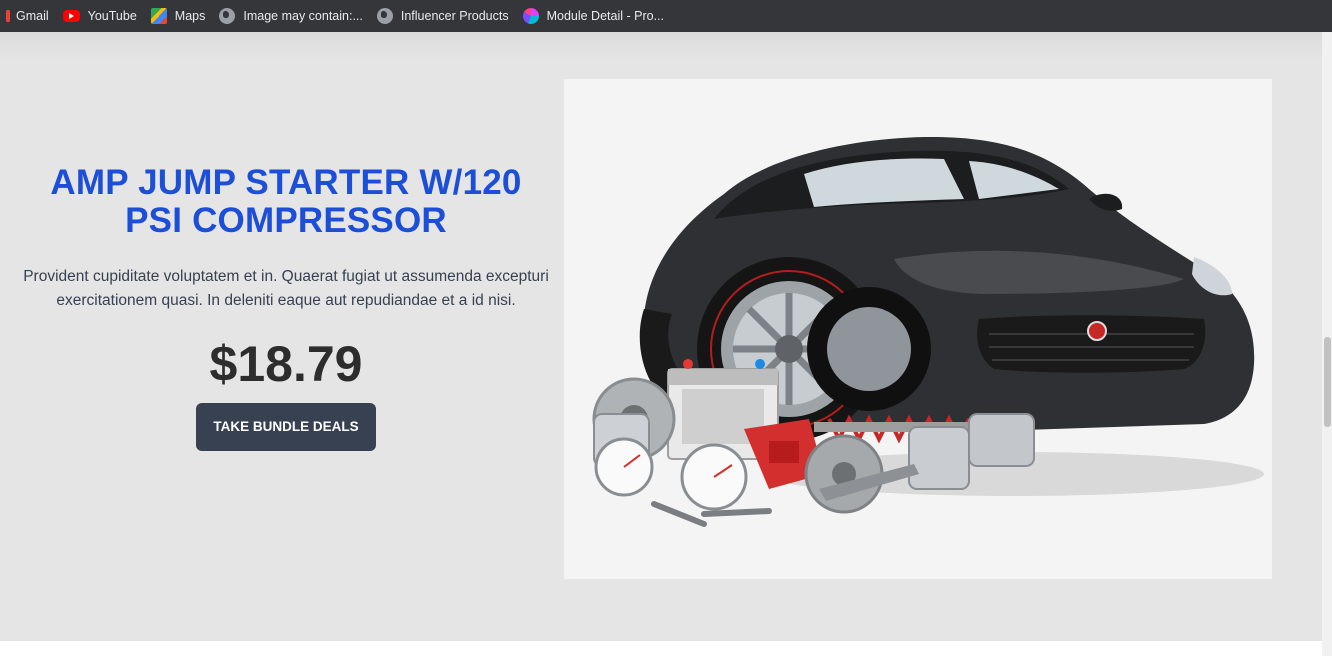 This screenshot has height=656, width=1332. I want to click on scrollbar-thumb, so click(1327, 382).